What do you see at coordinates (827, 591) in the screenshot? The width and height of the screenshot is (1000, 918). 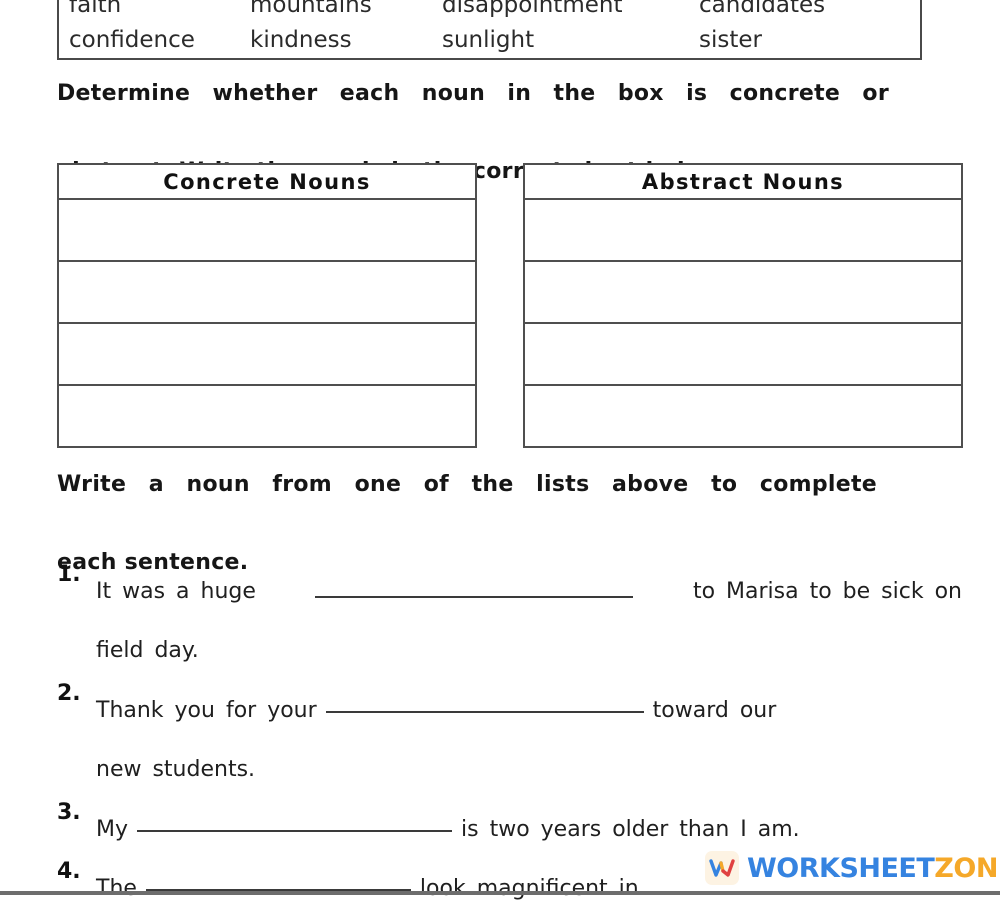 I see `question-text-after: to Marisa to be sick on` at bounding box center [827, 591].